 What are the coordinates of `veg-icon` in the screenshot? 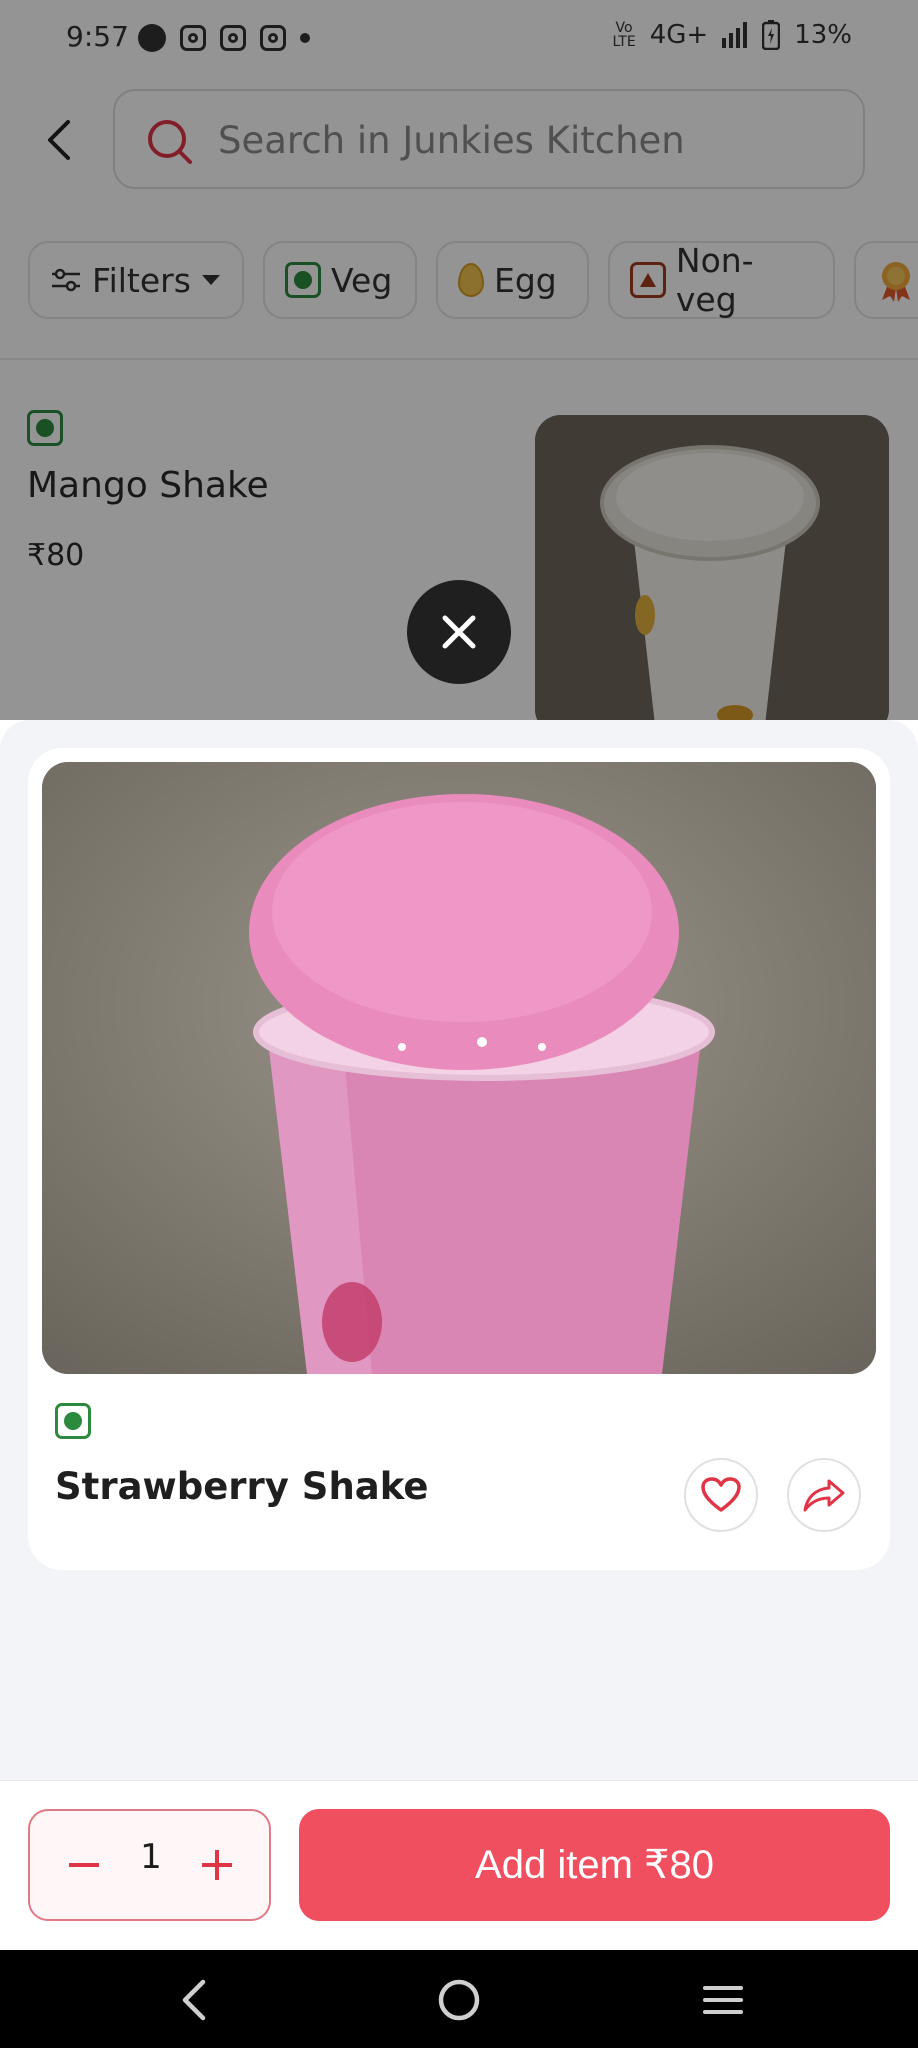 It's located at (73, 1421).